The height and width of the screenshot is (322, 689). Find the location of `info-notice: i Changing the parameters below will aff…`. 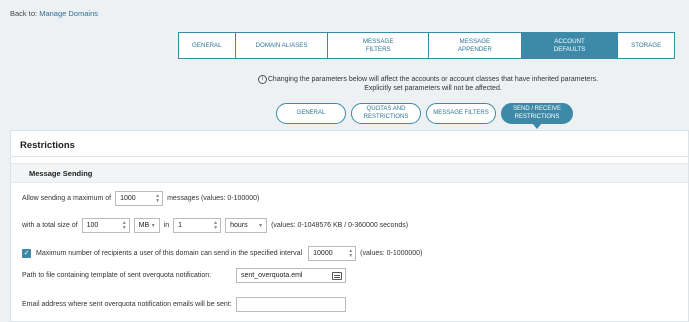

info-notice: i Changing the parameters below will aff… is located at coordinates (433, 84).